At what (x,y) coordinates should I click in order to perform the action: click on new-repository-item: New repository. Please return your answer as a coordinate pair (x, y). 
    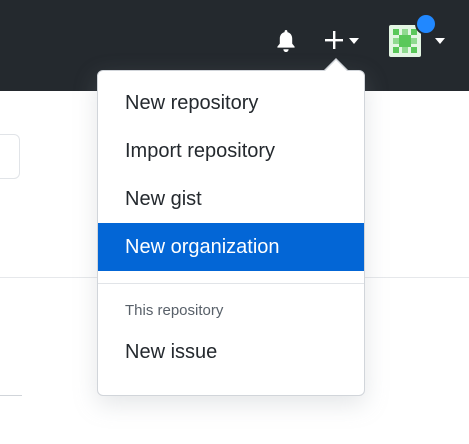
    Looking at the image, I should click on (231, 103).